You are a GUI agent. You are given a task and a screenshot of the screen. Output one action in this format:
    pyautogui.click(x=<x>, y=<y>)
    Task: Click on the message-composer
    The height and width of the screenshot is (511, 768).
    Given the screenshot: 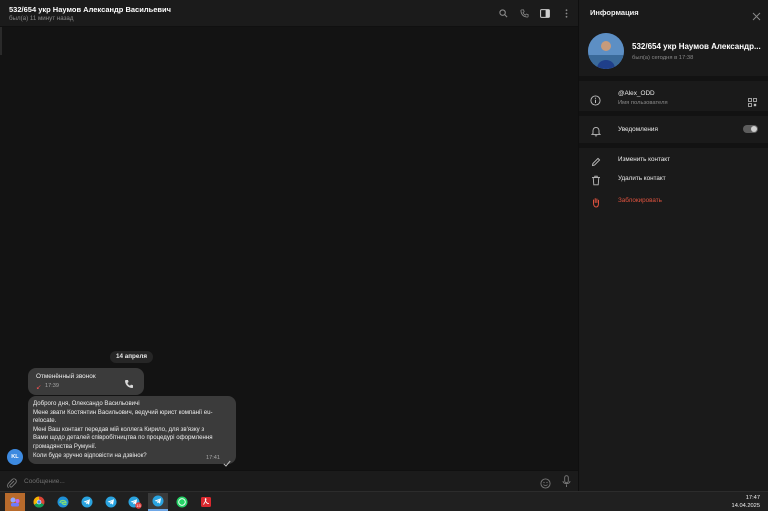 What is the action you would take?
    pyautogui.click(x=289, y=480)
    